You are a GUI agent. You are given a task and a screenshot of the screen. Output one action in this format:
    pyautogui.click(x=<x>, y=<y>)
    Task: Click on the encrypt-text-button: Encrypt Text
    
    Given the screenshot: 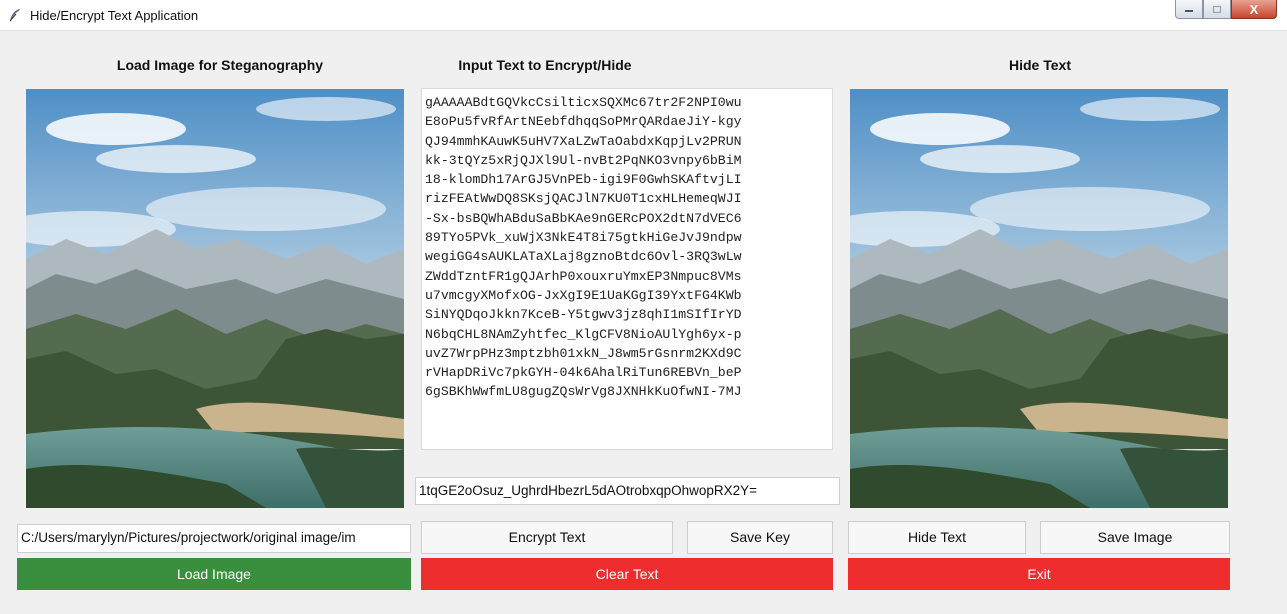 What is the action you would take?
    pyautogui.click(x=547, y=537)
    